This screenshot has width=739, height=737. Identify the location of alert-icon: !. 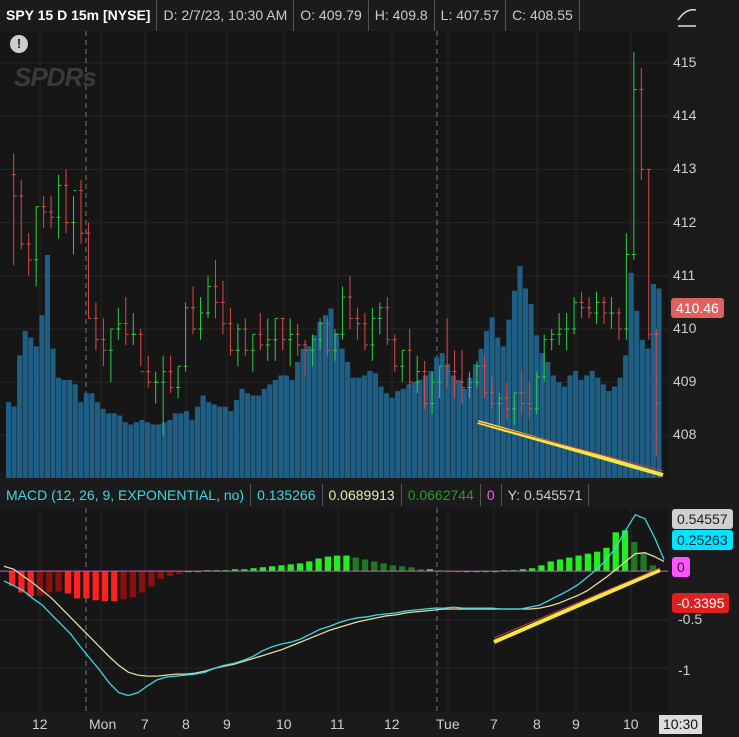
(19, 44).